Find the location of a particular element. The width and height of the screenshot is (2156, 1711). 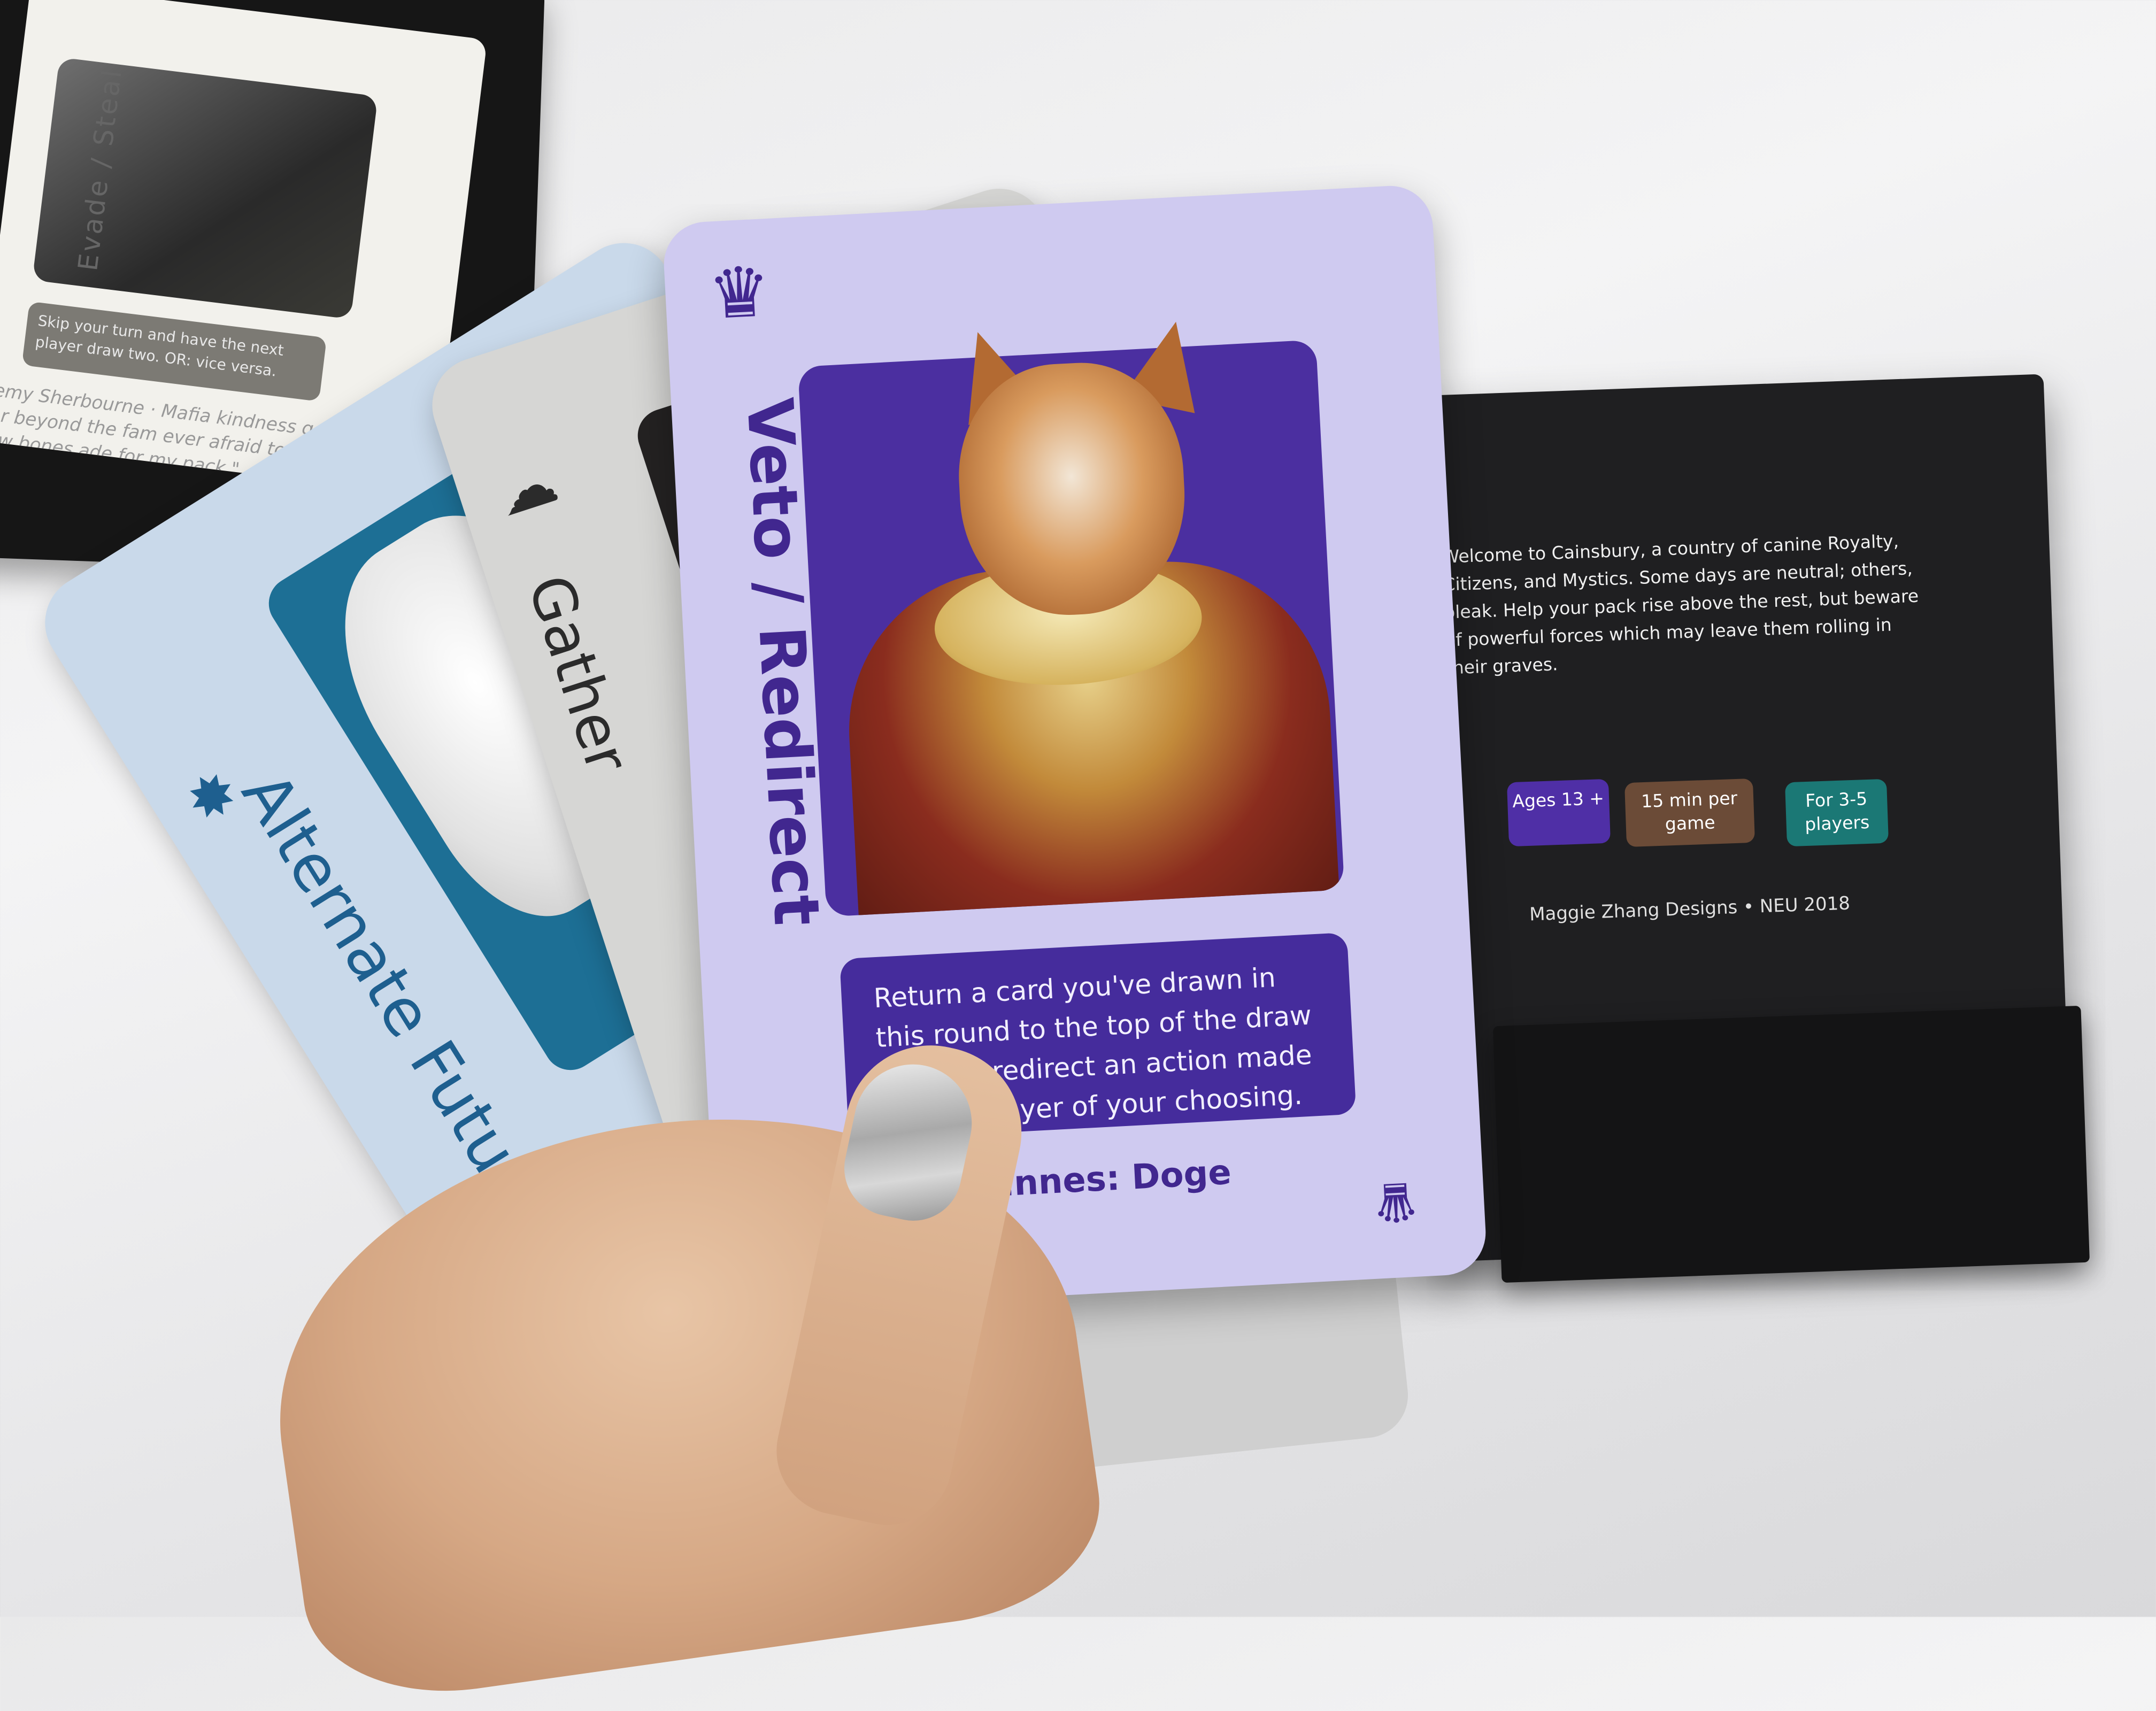

badge-time: 15 min per game is located at coordinates (1689, 812).